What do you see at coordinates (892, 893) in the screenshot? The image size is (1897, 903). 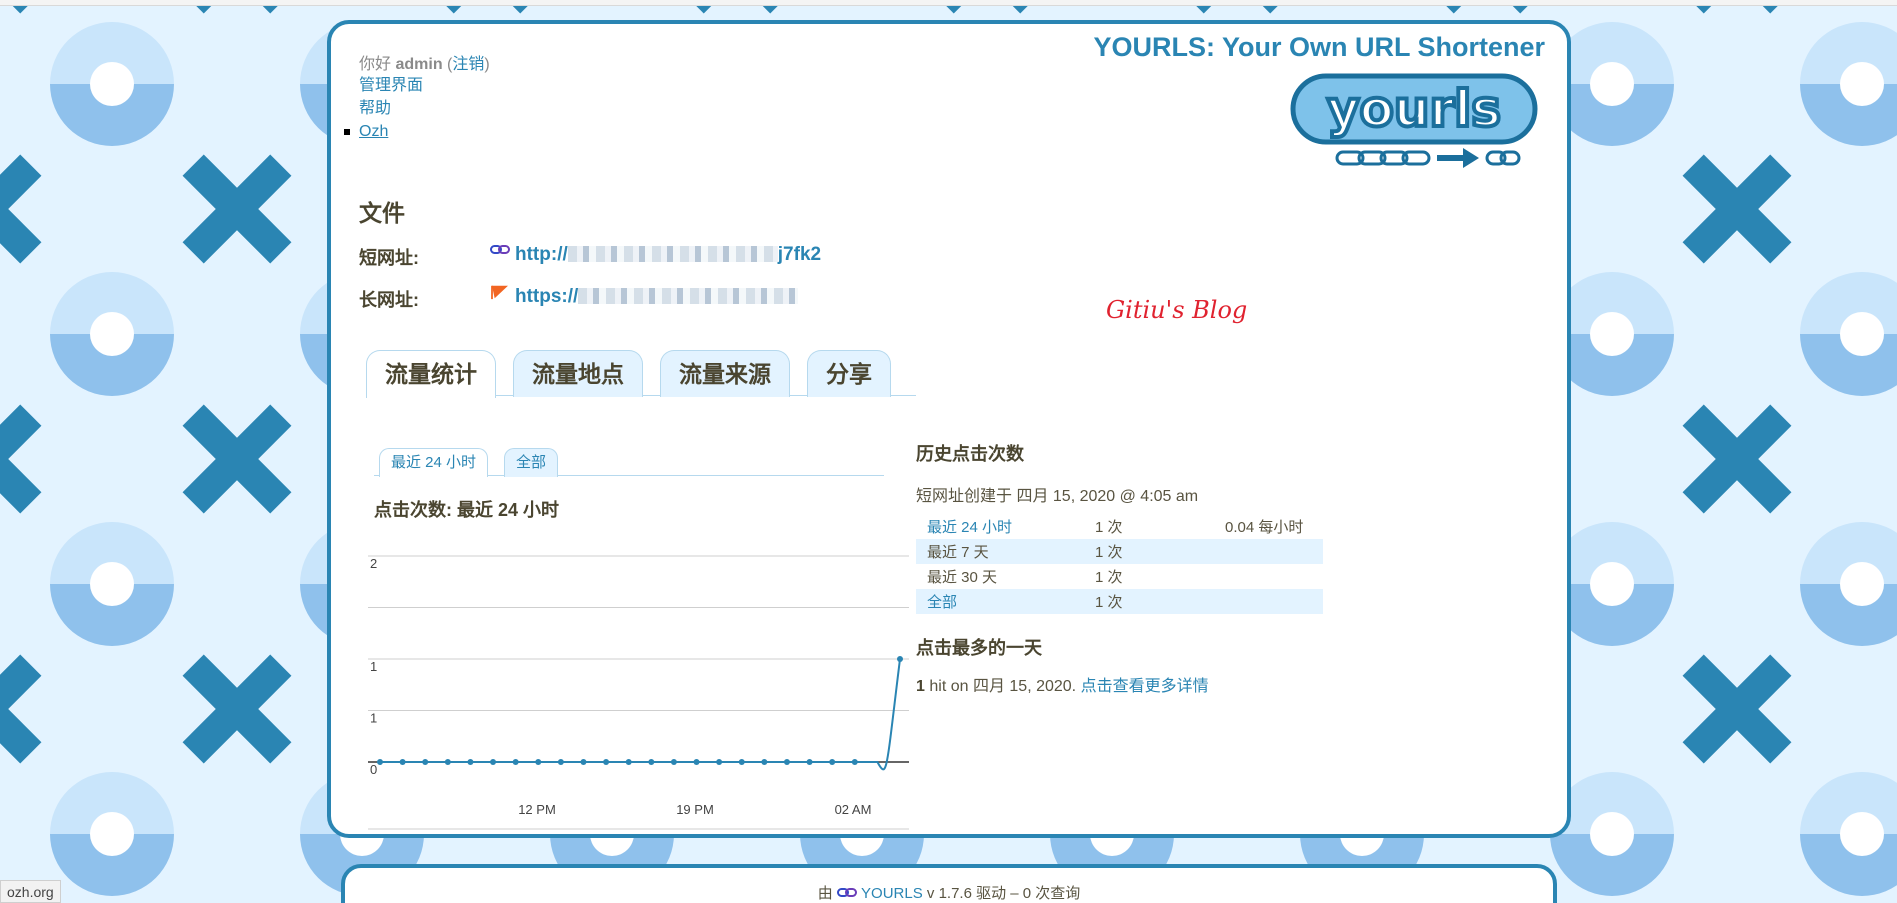 I see `footer-yourls-link: YOURLS` at bounding box center [892, 893].